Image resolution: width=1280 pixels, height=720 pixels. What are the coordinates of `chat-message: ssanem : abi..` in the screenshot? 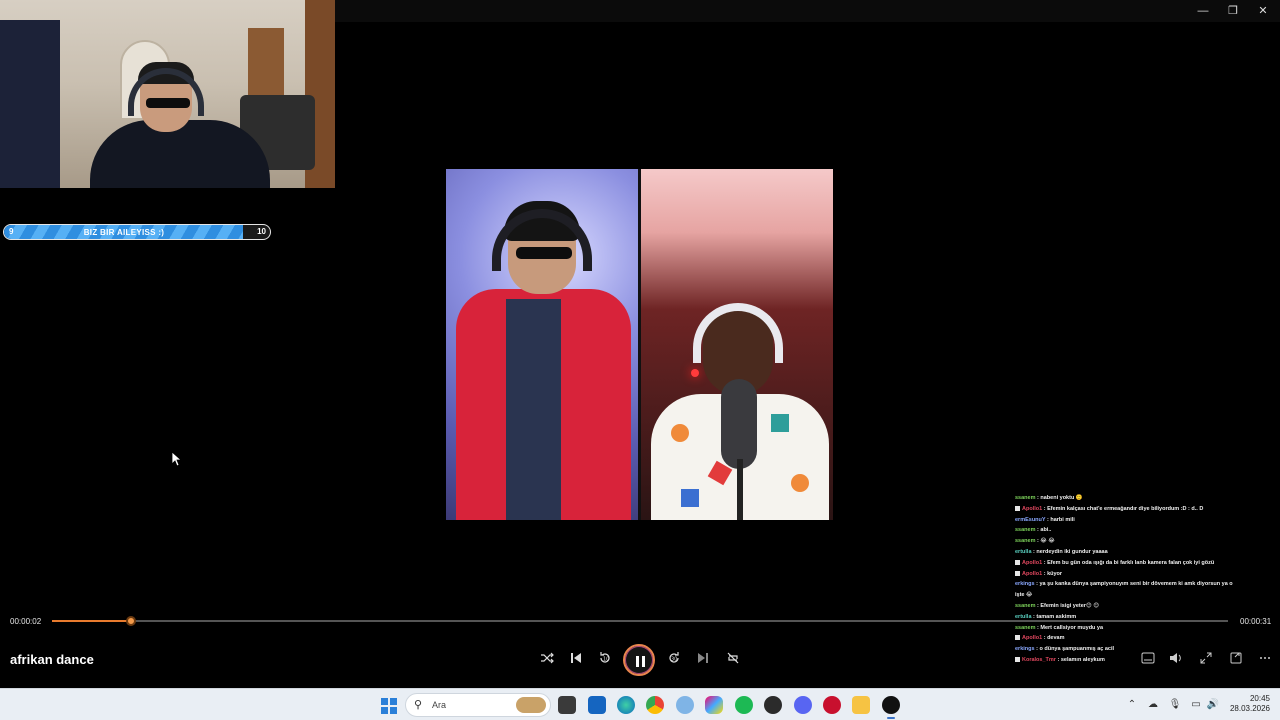 It's located at (1033, 530).